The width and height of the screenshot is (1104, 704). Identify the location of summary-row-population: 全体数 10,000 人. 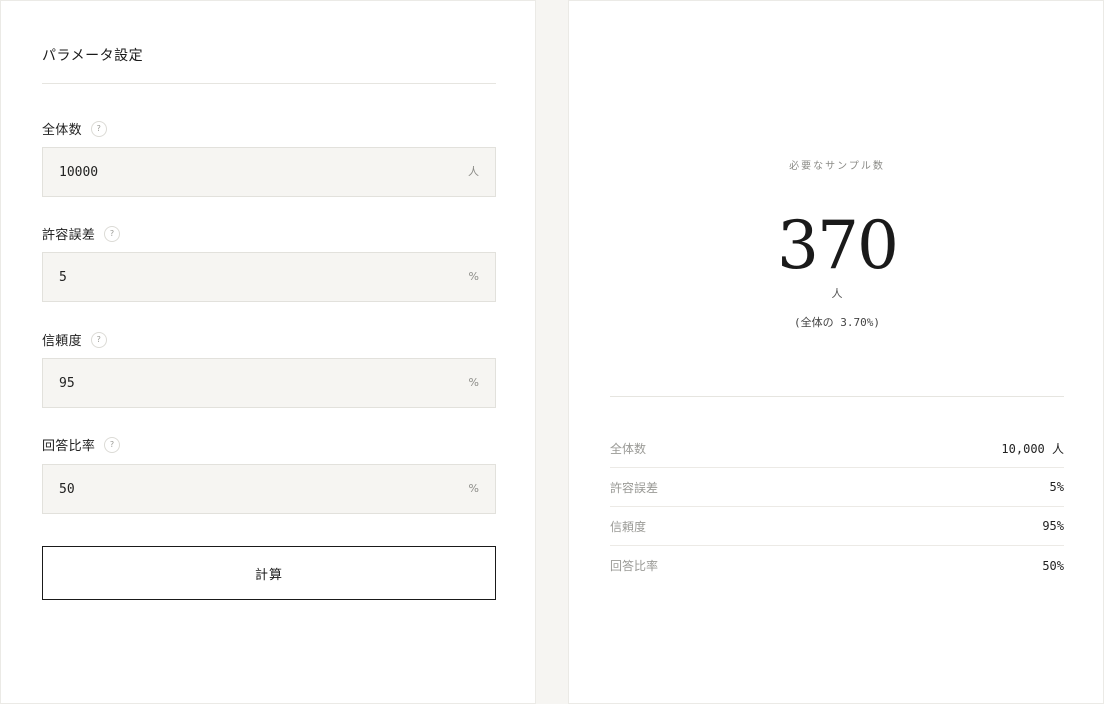
(837, 448).